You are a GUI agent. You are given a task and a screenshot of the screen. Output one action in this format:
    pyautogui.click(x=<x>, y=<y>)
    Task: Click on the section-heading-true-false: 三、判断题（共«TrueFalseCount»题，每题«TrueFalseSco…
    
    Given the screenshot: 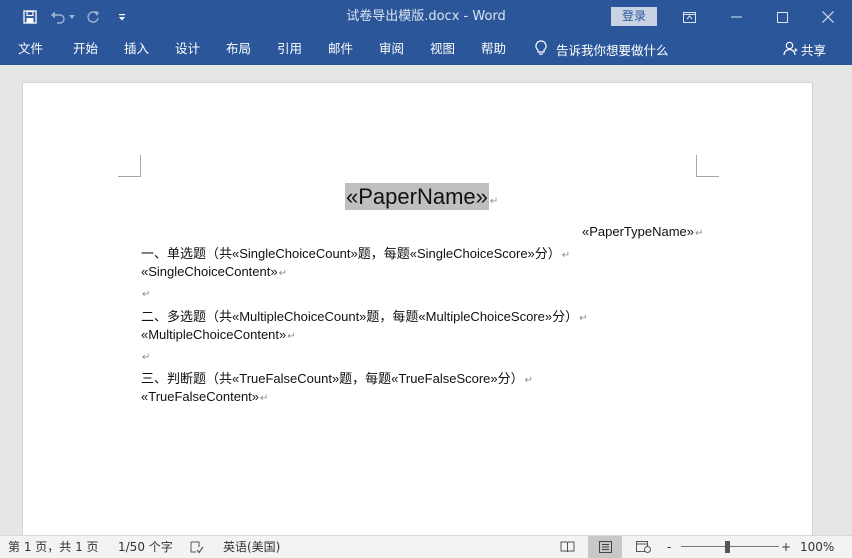 What is the action you would take?
    pyautogui.click(x=337, y=377)
    